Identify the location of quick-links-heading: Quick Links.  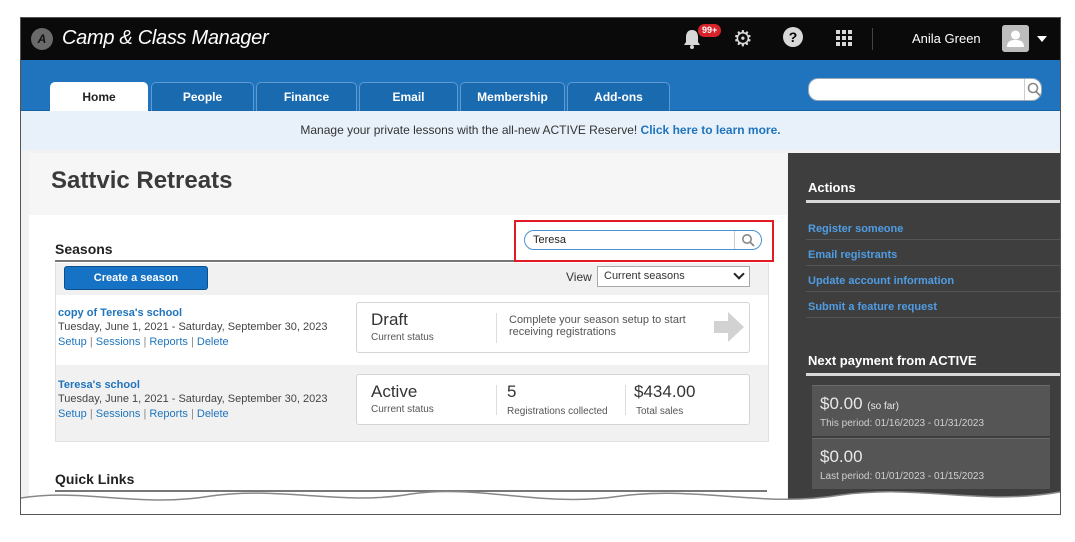
(95, 479).